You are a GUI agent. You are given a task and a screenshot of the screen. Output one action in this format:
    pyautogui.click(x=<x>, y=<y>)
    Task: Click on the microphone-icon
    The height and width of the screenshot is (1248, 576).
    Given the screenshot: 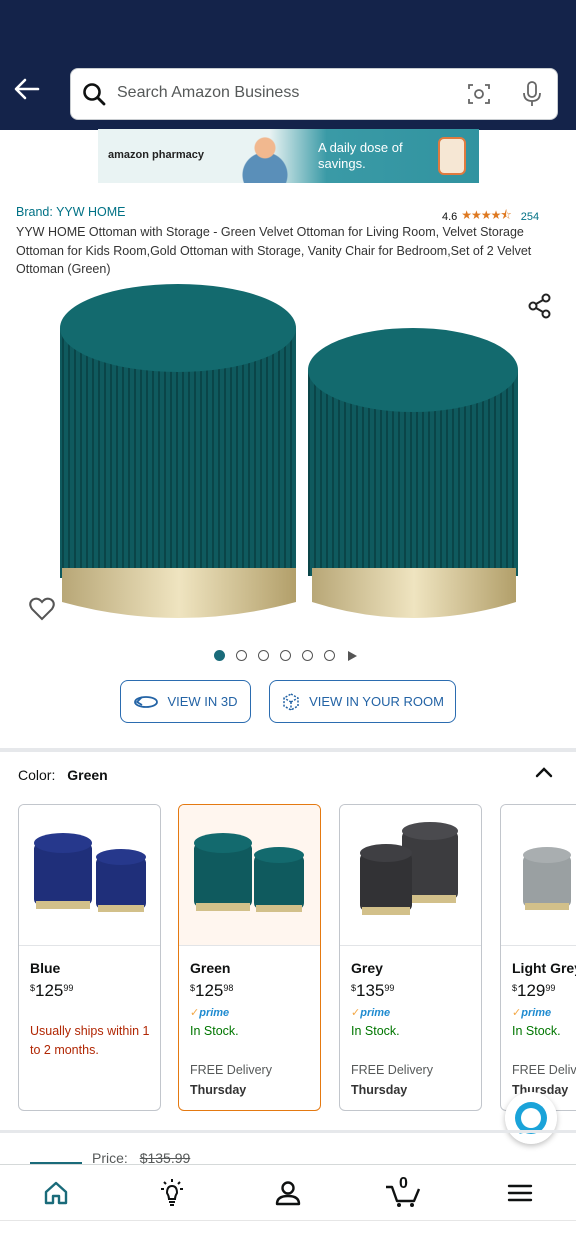 What is the action you would take?
    pyautogui.click(x=532, y=94)
    